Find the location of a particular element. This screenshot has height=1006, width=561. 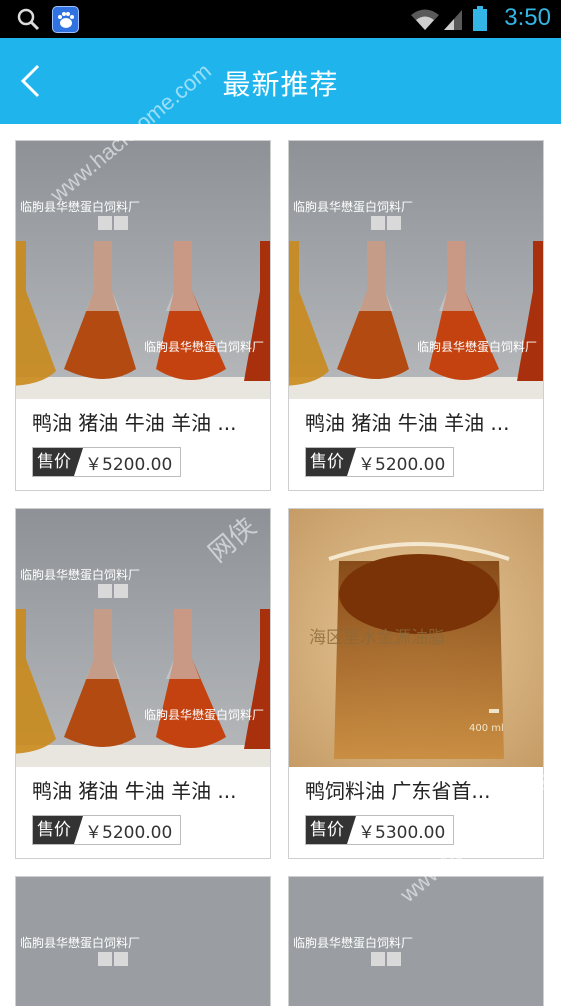

baidu-icon is located at coordinates (65, 19).